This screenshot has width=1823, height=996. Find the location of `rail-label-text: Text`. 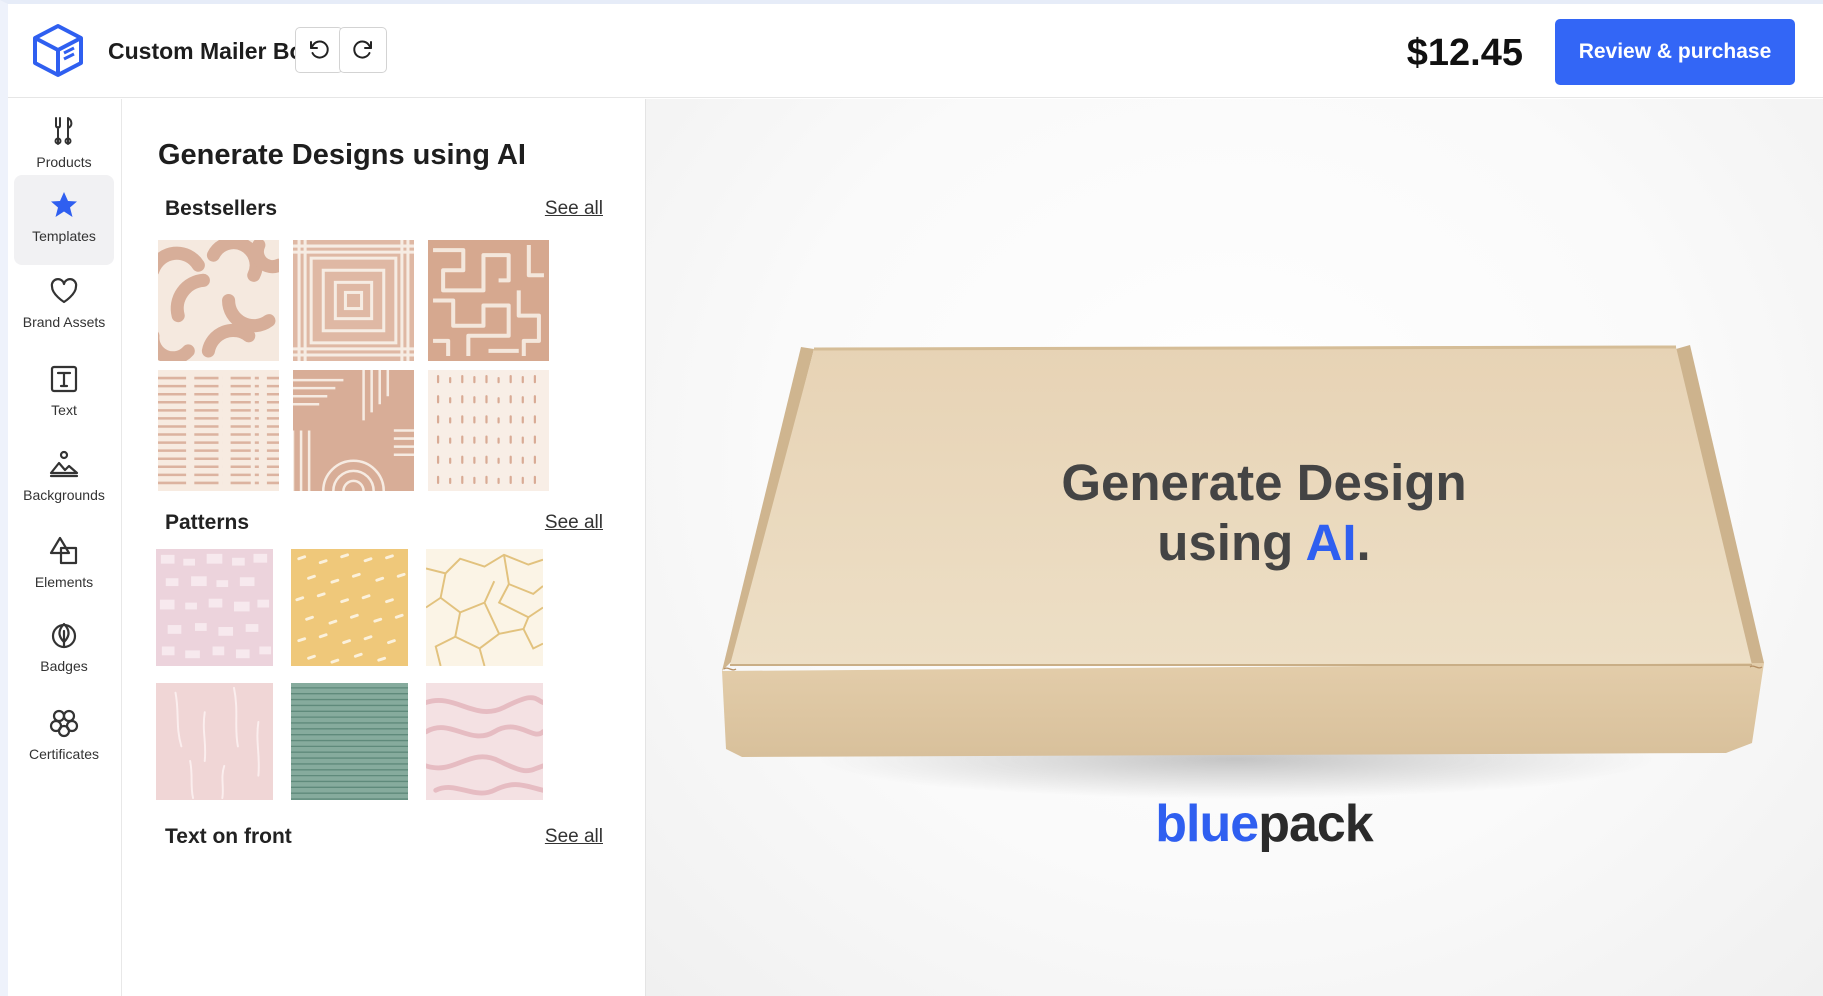

rail-label-text: Text is located at coordinates (64, 410).